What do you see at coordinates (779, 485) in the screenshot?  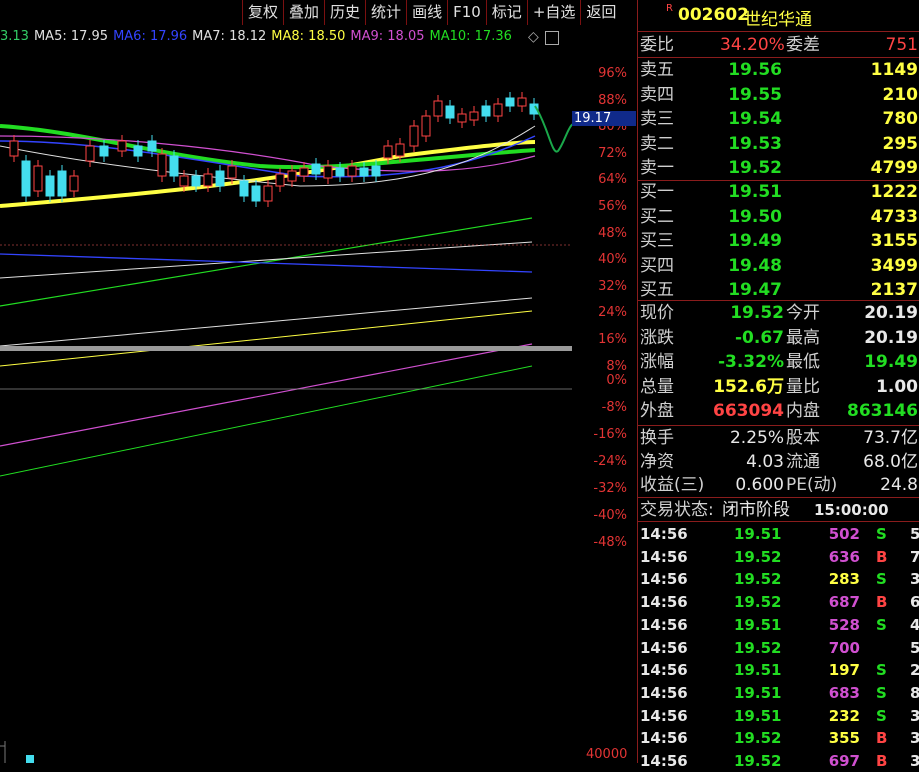 I see `info-row: 收益(三) 0.600 PE(动) 24.8` at bounding box center [779, 485].